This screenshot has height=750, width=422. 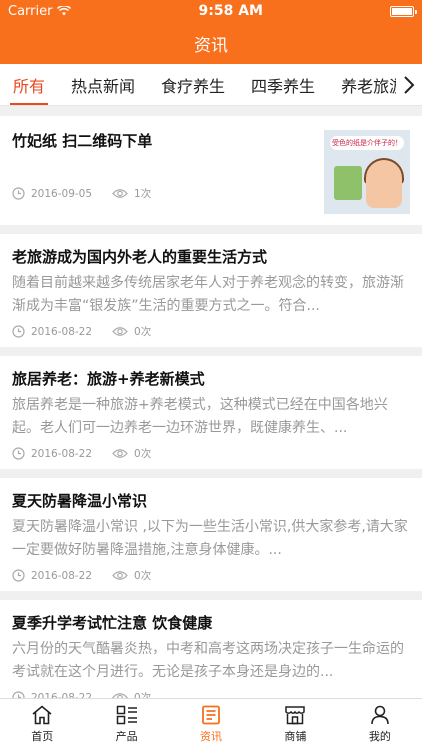 What do you see at coordinates (230, 11) in the screenshot?
I see `status-time: 9:58 AM` at bounding box center [230, 11].